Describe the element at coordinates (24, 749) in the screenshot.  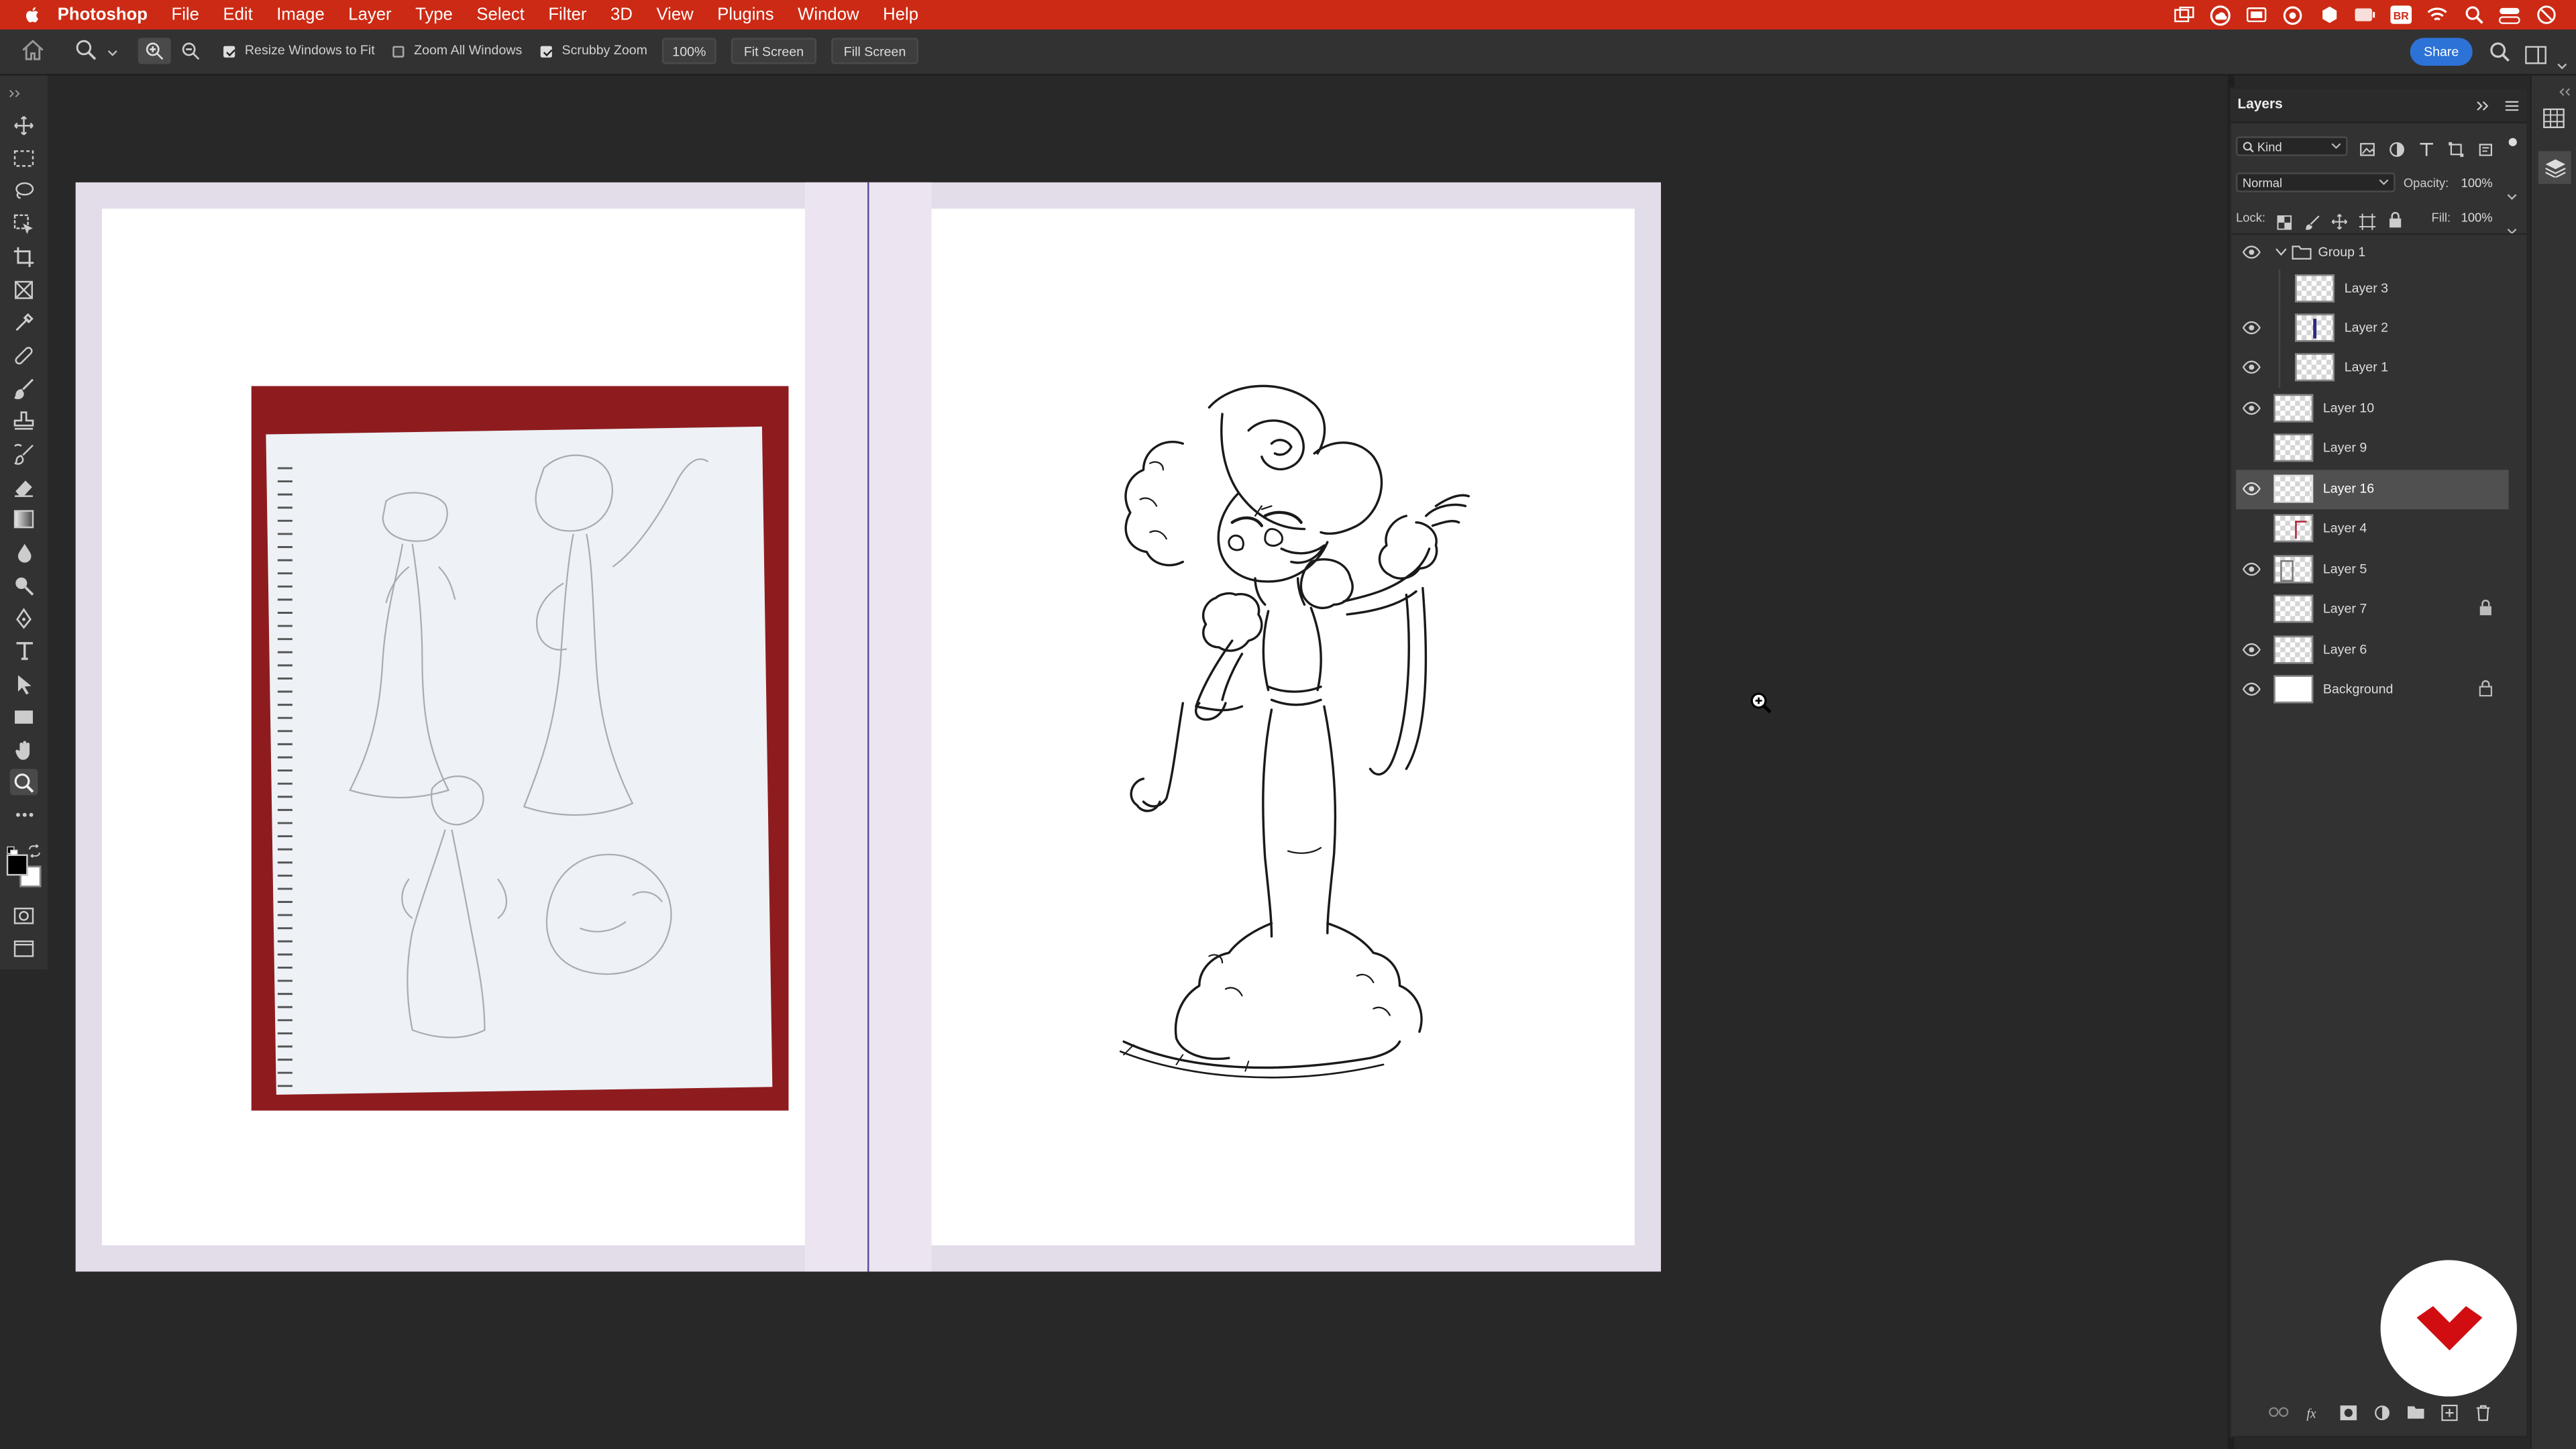
I see `hand-icon` at that location.